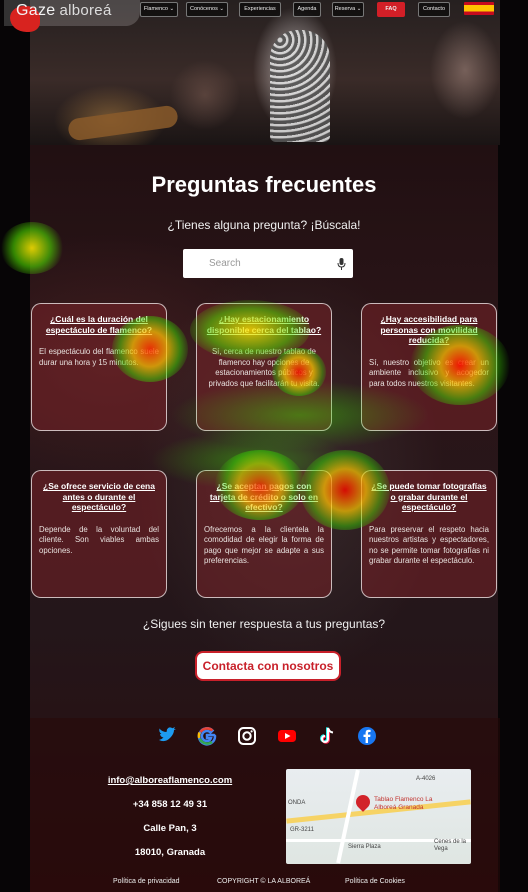  Describe the element at coordinates (36, 10) in the screenshot. I see `logo-brand: Gaze` at that location.